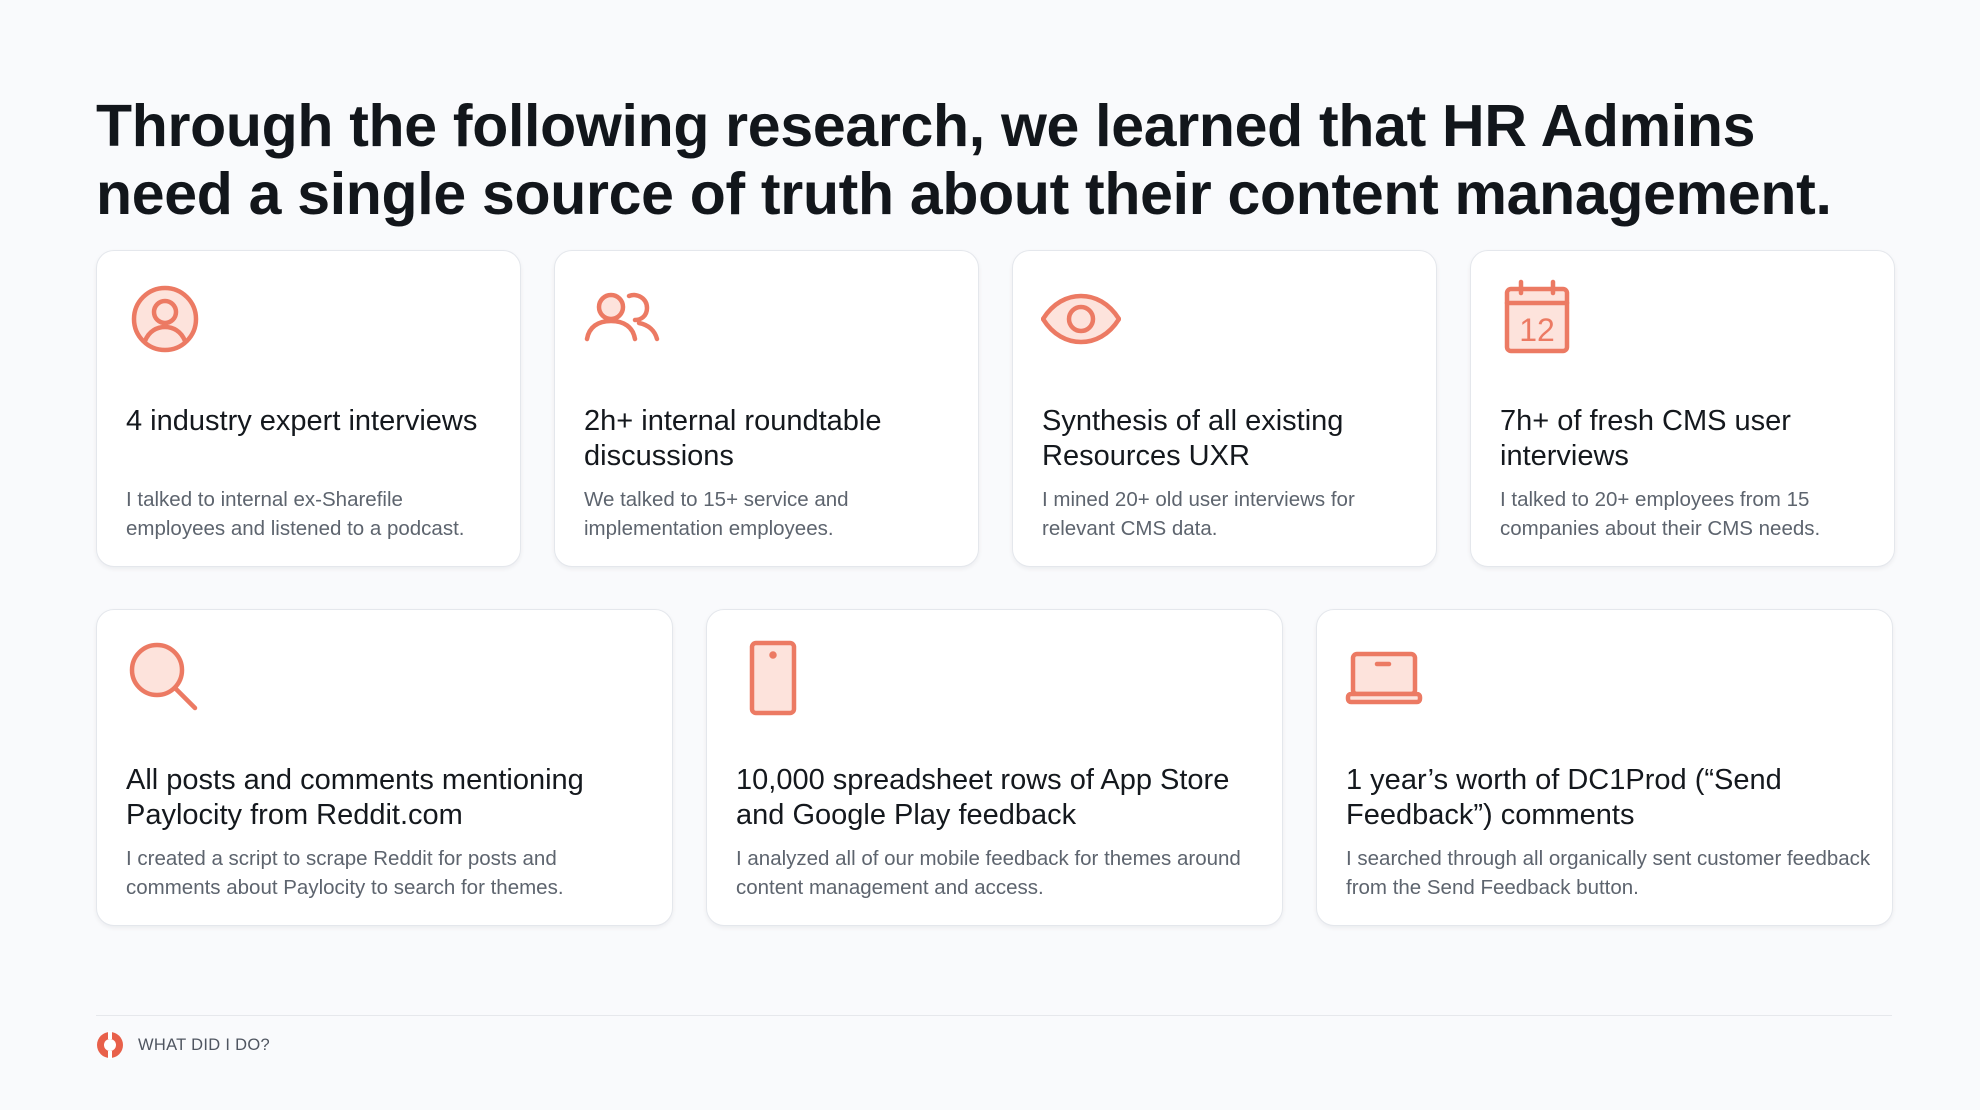 This screenshot has width=1980, height=1110. I want to click on footer-label: WHAT DID I DO?, so click(204, 1044).